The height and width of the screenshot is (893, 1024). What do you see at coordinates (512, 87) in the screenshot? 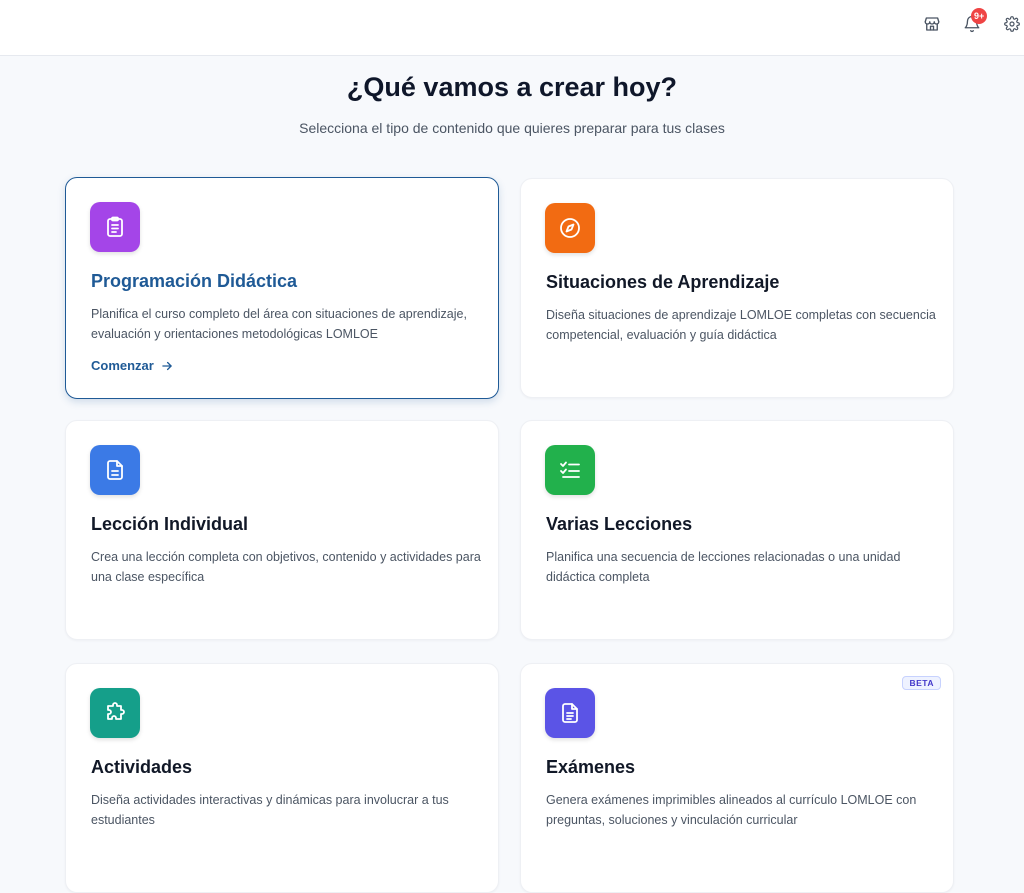
I see `page-title: ¿Qué vamos a crear hoy?` at bounding box center [512, 87].